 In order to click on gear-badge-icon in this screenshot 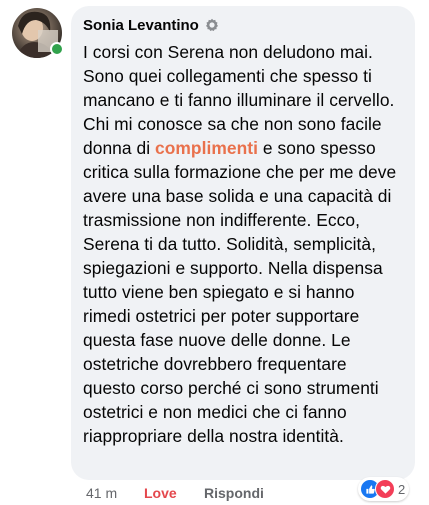, I will do `click(212, 25)`.